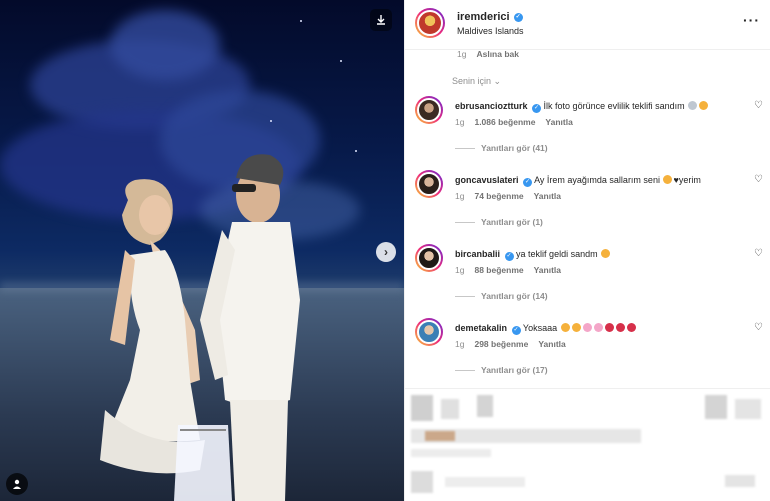 This screenshot has width=770, height=501. What do you see at coordinates (689, 180) in the screenshot?
I see `comment-body-suffix: yerim` at bounding box center [689, 180].